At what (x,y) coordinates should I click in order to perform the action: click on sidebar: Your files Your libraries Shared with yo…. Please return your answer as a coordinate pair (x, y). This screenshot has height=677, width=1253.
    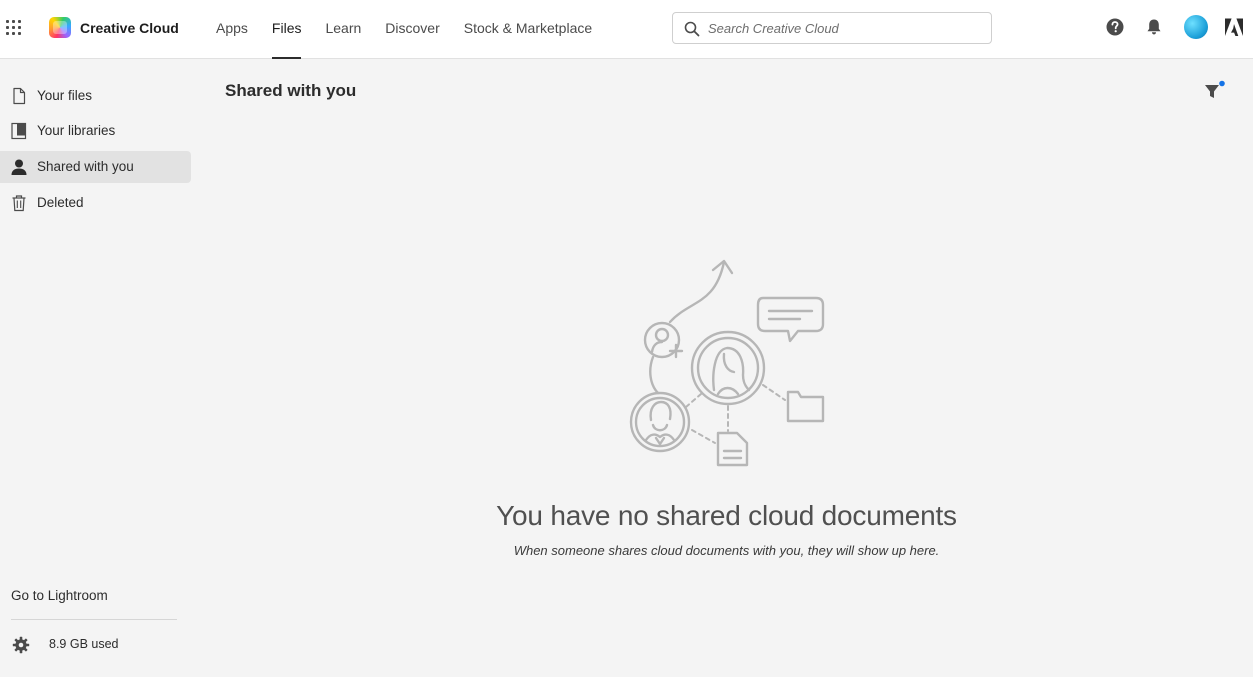
    Looking at the image, I should click on (95, 368).